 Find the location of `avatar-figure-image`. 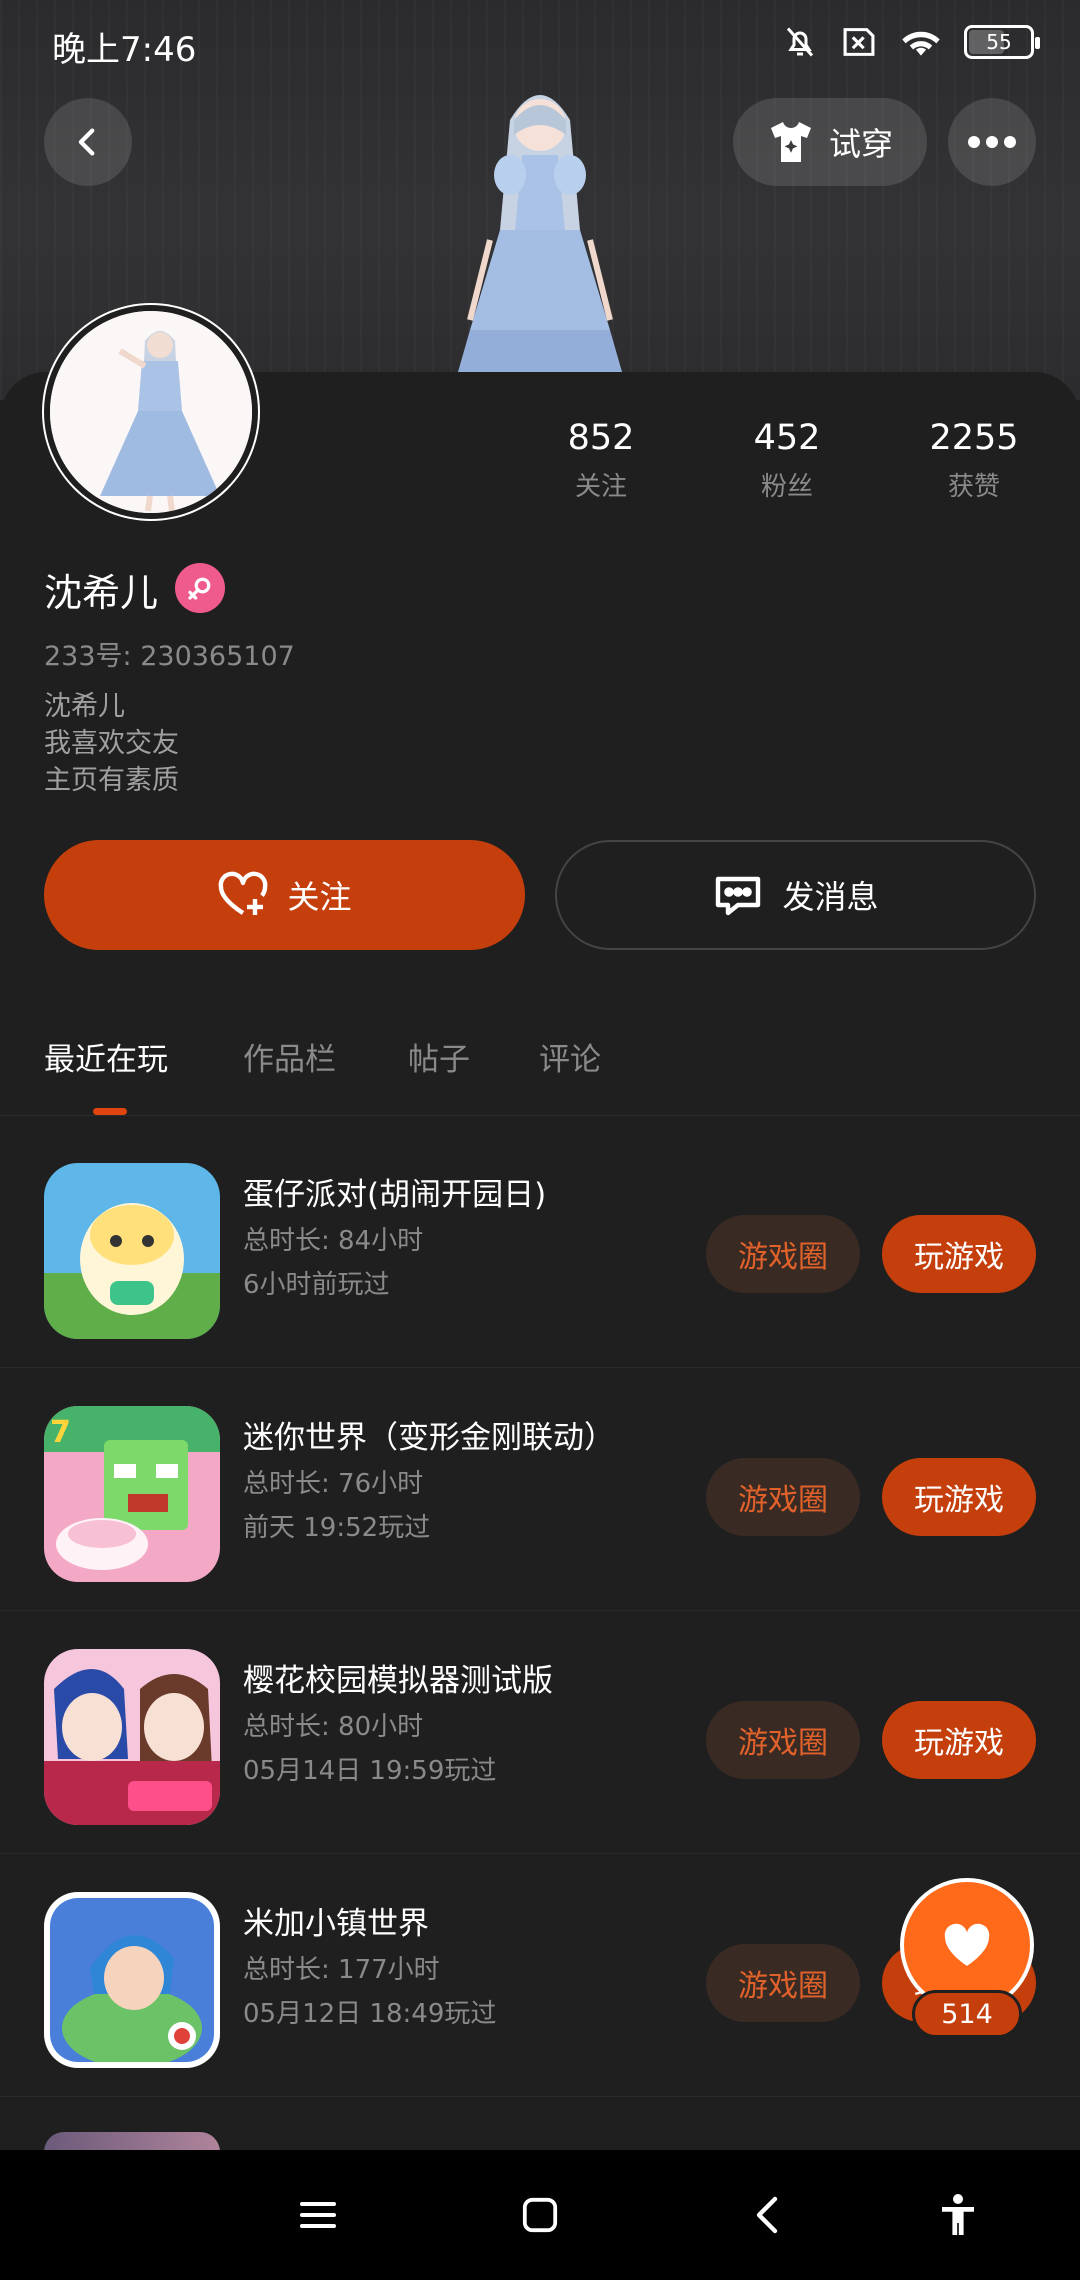

avatar-figure-image is located at coordinates (540, 247).